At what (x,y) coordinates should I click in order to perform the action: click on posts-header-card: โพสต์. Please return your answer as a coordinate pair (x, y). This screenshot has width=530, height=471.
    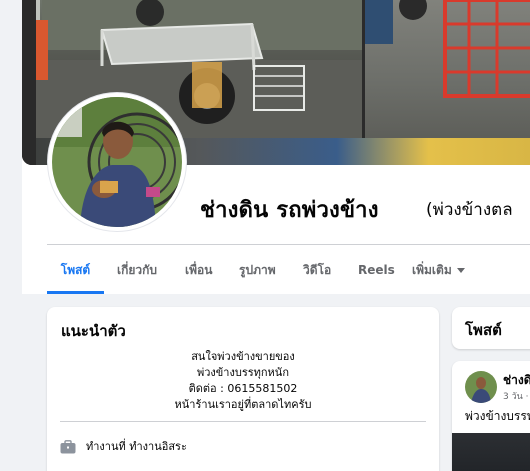
    Looking at the image, I should click on (491, 328).